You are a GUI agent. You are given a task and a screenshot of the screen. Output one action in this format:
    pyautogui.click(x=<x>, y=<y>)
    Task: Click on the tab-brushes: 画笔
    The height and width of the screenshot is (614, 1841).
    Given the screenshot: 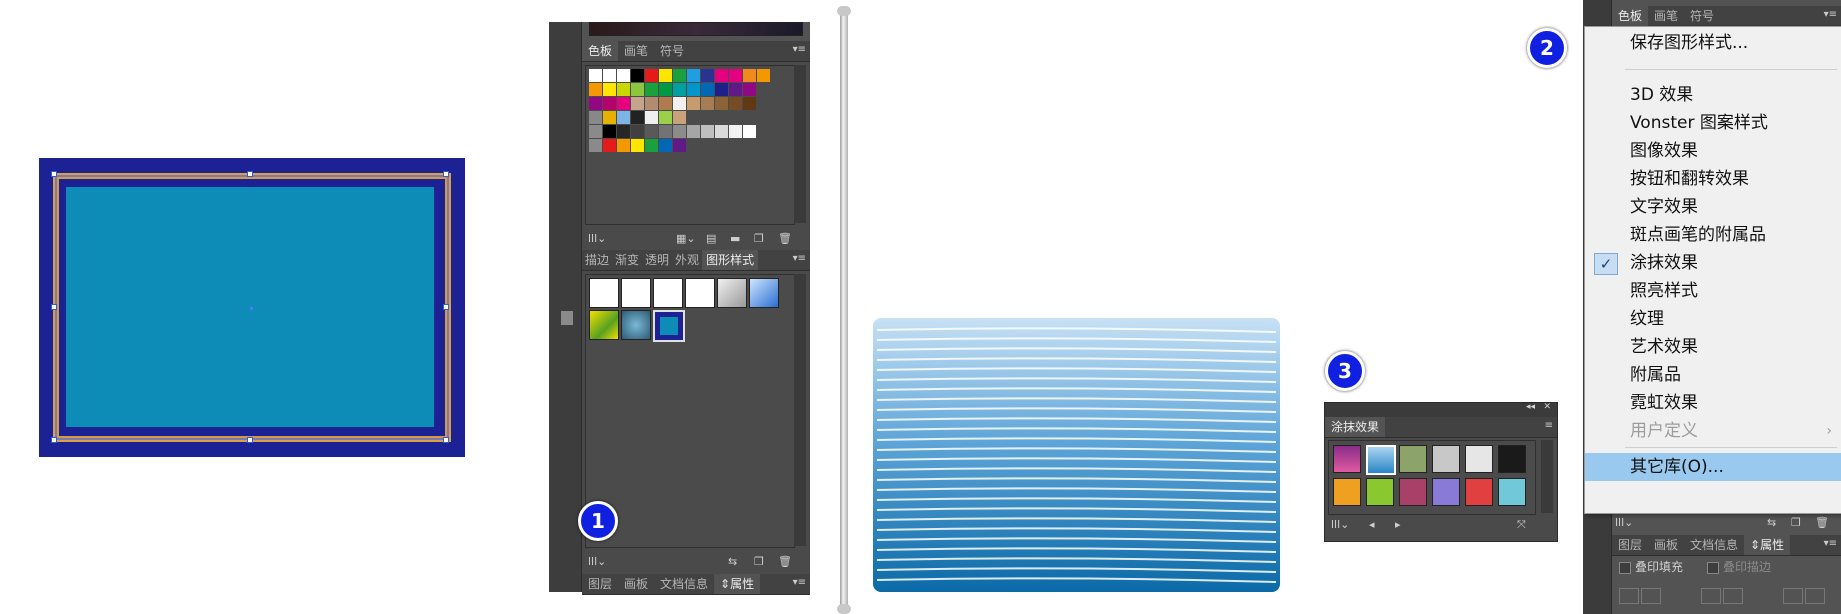 What is the action you would take?
    pyautogui.click(x=636, y=51)
    